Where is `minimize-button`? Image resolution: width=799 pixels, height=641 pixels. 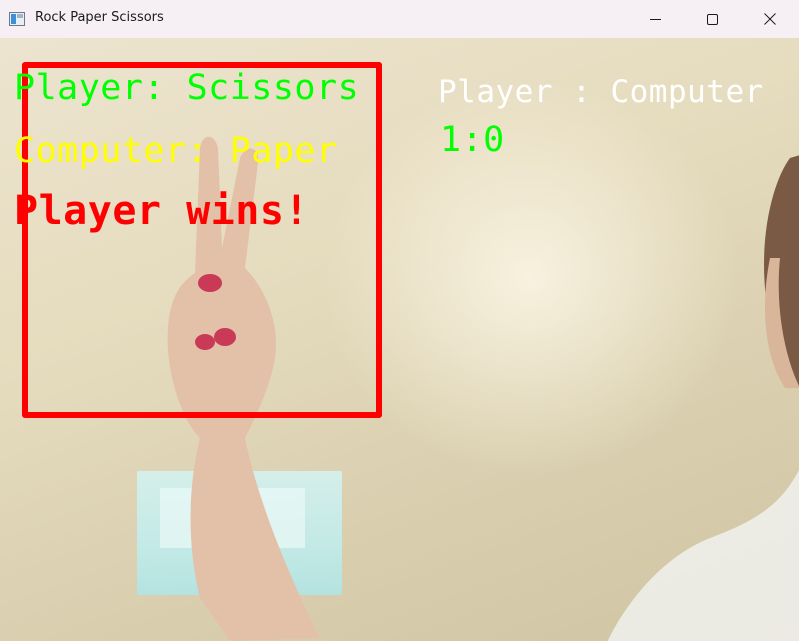
minimize-button is located at coordinates (655, 19).